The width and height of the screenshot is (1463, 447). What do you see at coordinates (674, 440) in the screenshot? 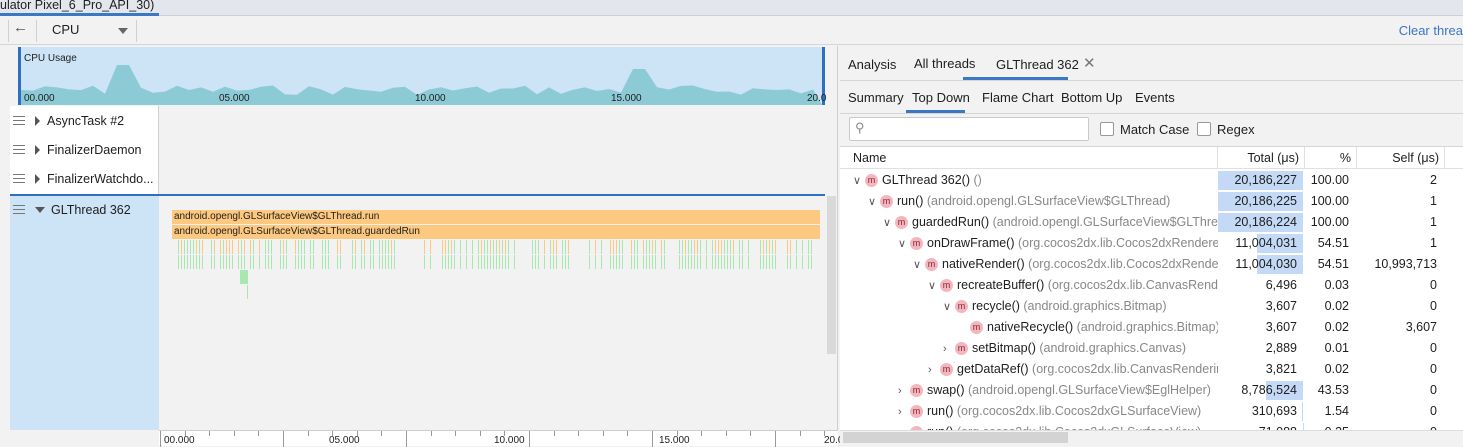
I see `axis-label: 15.000` at bounding box center [674, 440].